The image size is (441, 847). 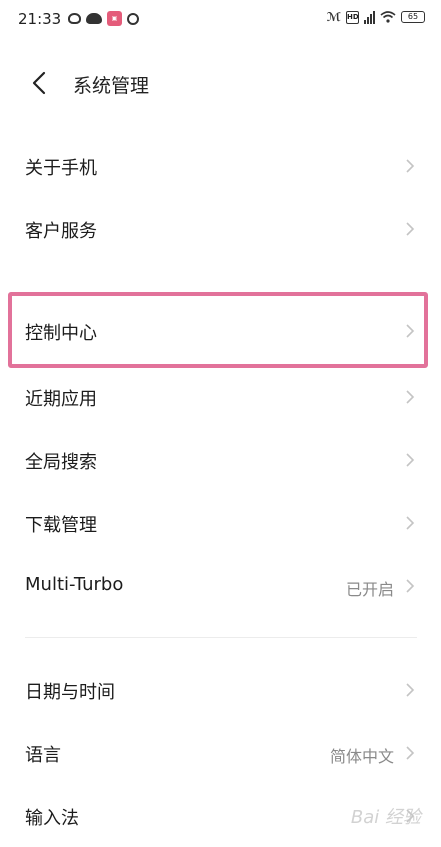 What do you see at coordinates (376, 17) in the screenshot?
I see `system-icons: ℳ HD 65` at bounding box center [376, 17].